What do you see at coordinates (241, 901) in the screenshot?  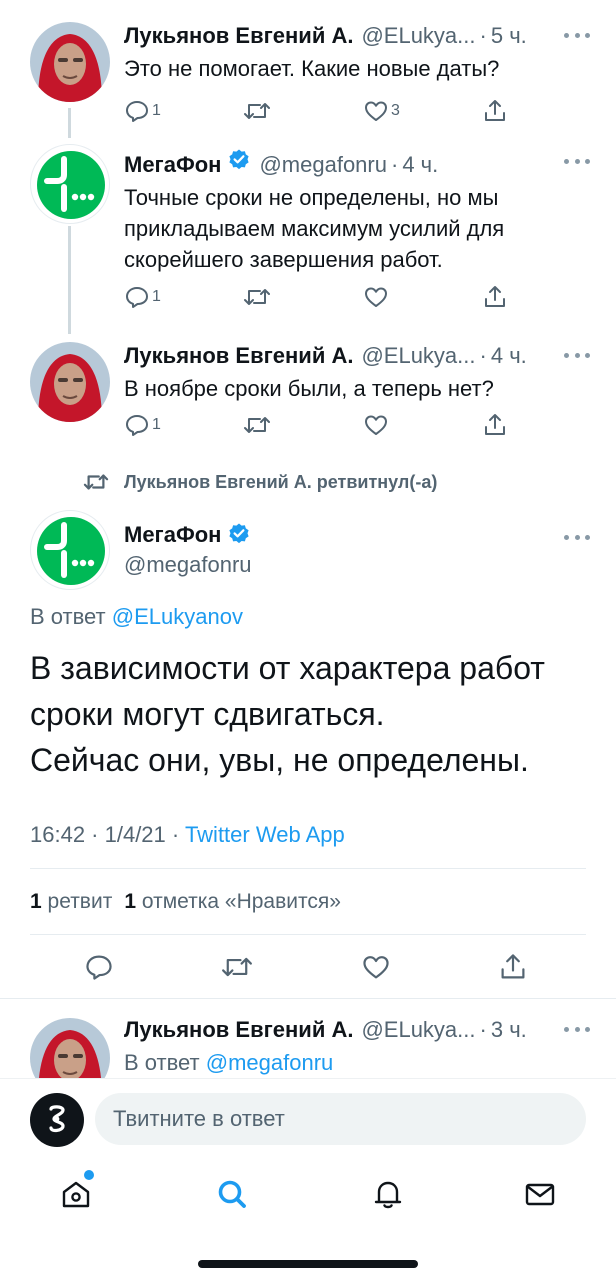 I see `likes-label: отметка «Нравится»` at bounding box center [241, 901].